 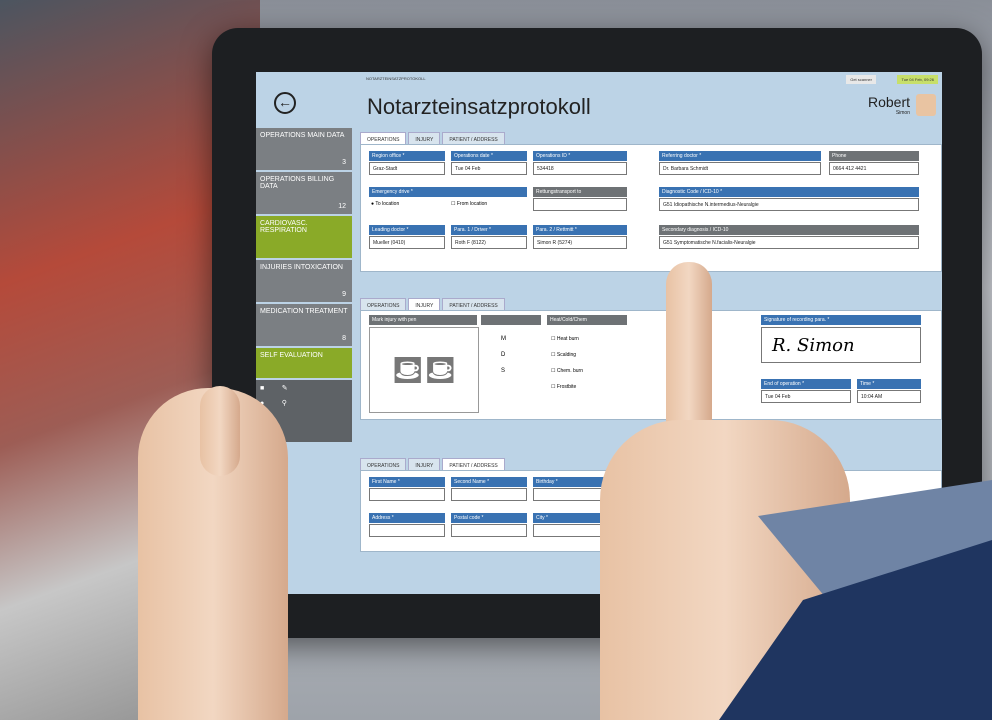 What do you see at coordinates (740, 168) in the screenshot?
I see `doctor-field: Dr. Barbara Schmidt` at bounding box center [740, 168].